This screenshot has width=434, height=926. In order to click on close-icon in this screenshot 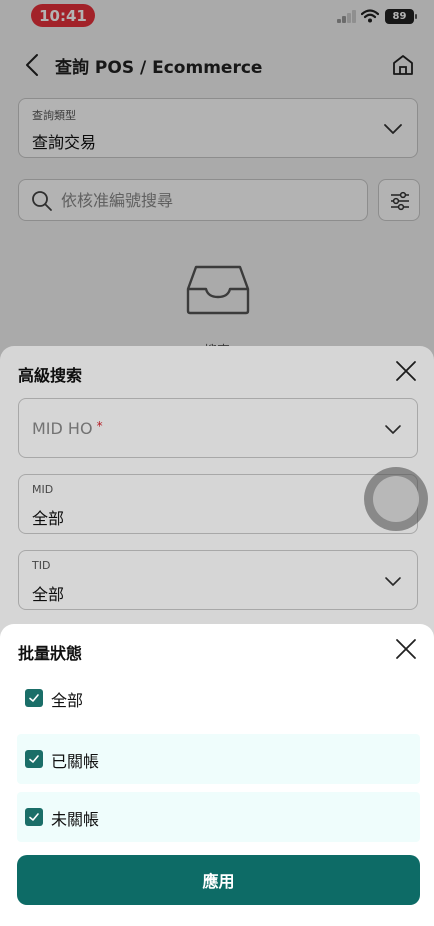, I will do `click(406, 649)`.